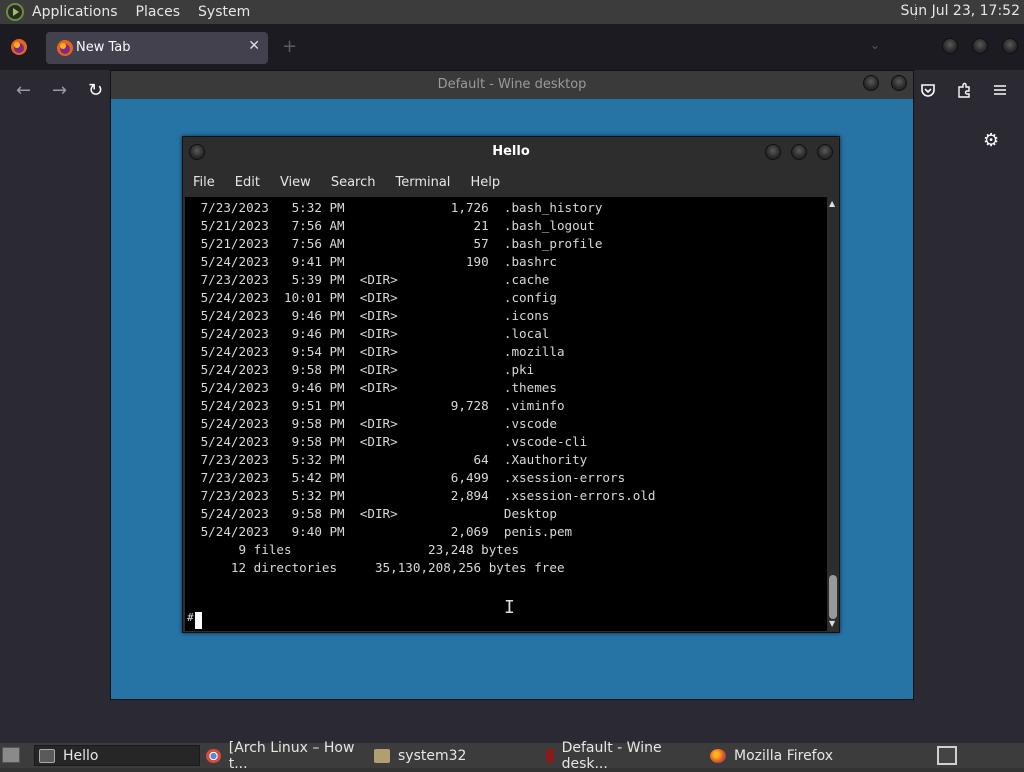  Describe the element at coordinates (95, 90) in the screenshot. I see `reload-button: ↻` at that location.